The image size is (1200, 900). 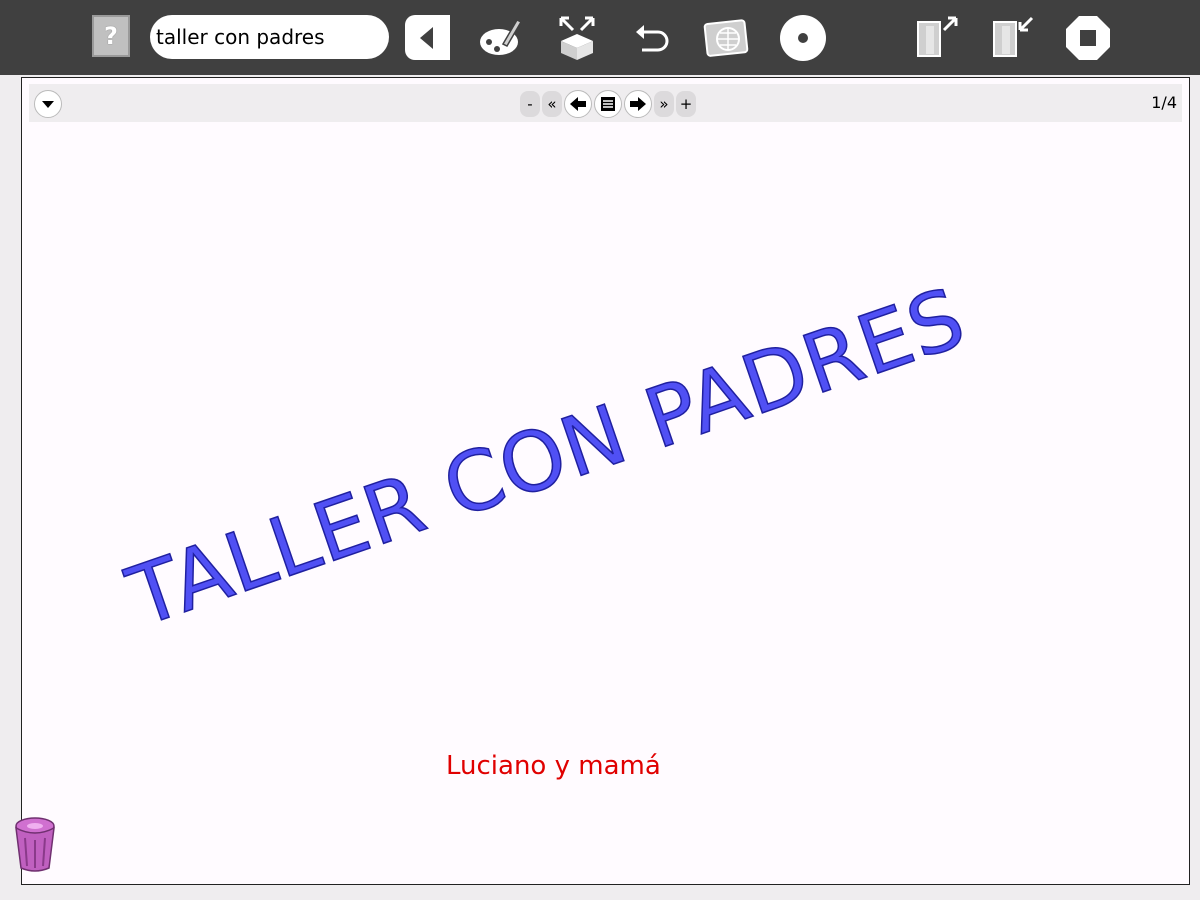 I want to click on first-slide-button: «, so click(x=552, y=104).